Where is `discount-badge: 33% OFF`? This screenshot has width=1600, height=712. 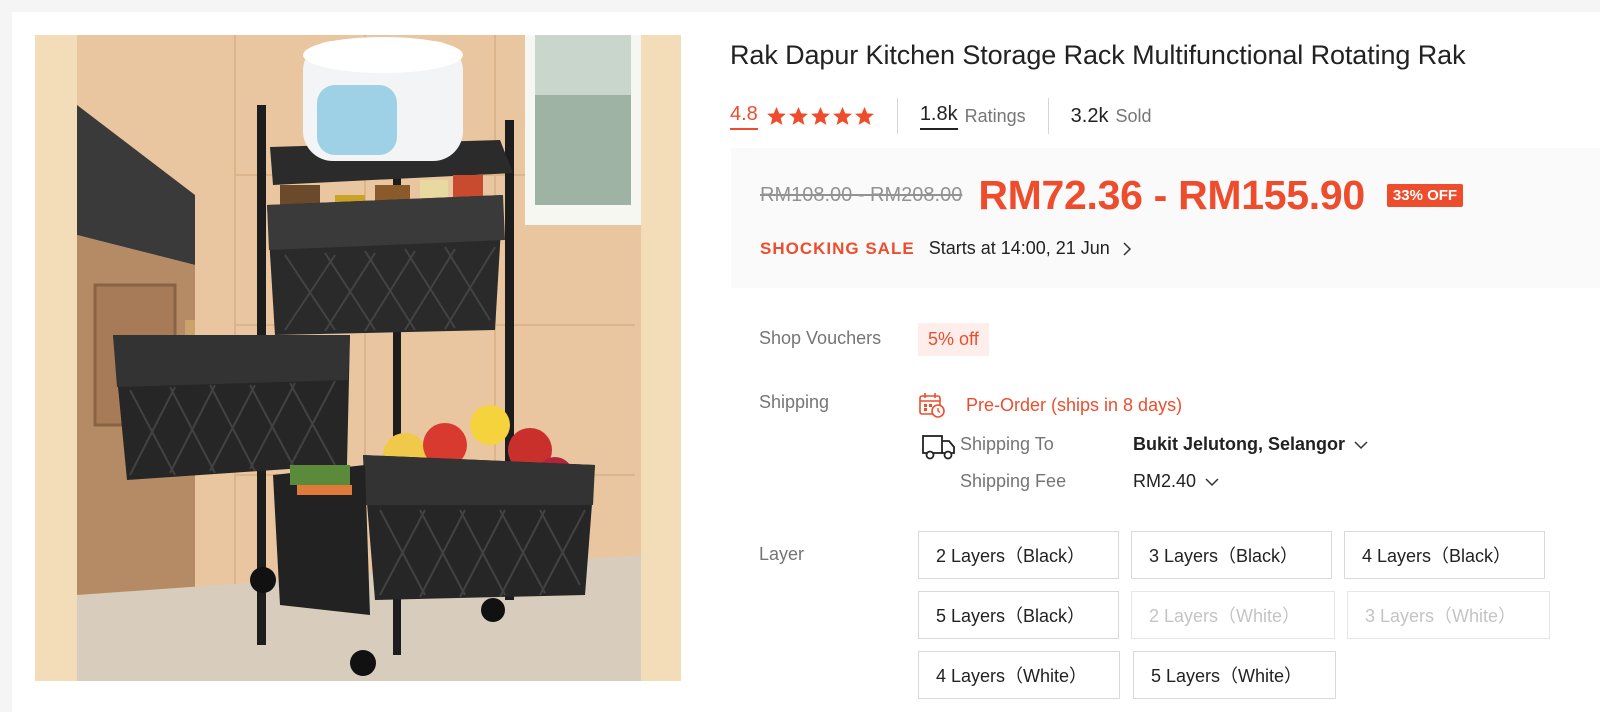 discount-badge: 33% OFF is located at coordinates (1425, 195).